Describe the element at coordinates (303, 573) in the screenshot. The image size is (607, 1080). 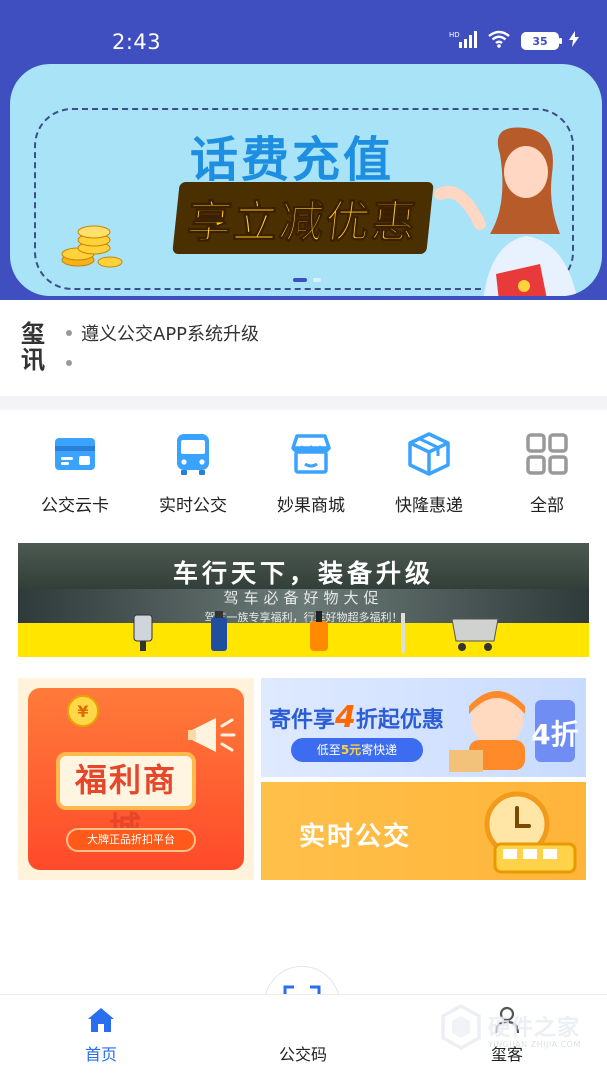
I see `promo-title: 车行天下，装备升级` at that location.